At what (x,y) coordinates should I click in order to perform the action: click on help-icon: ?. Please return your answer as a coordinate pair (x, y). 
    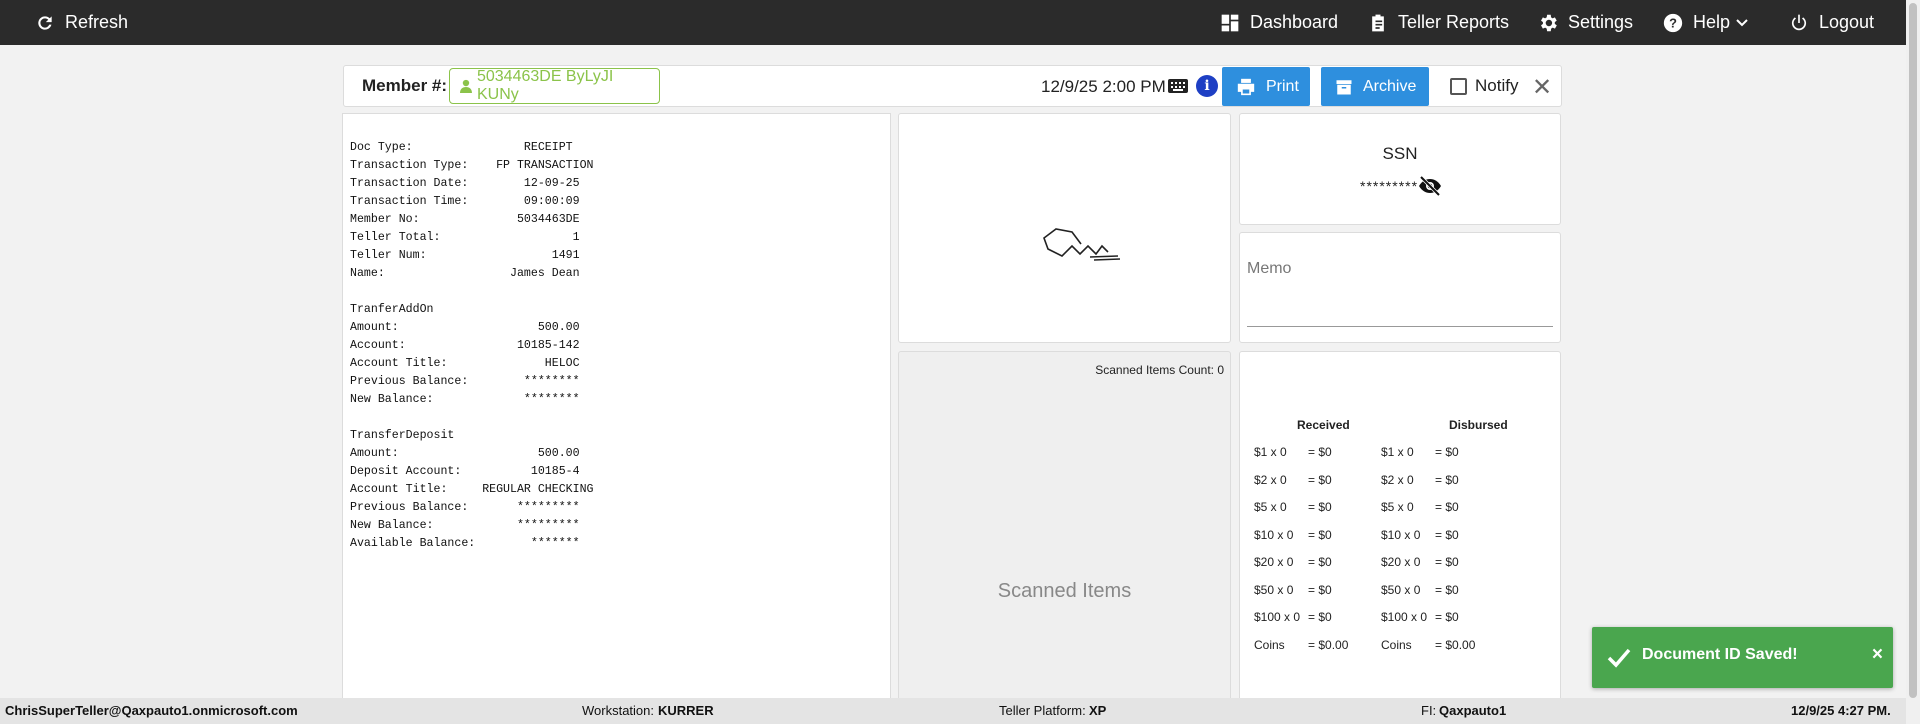
    Looking at the image, I should click on (1673, 23).